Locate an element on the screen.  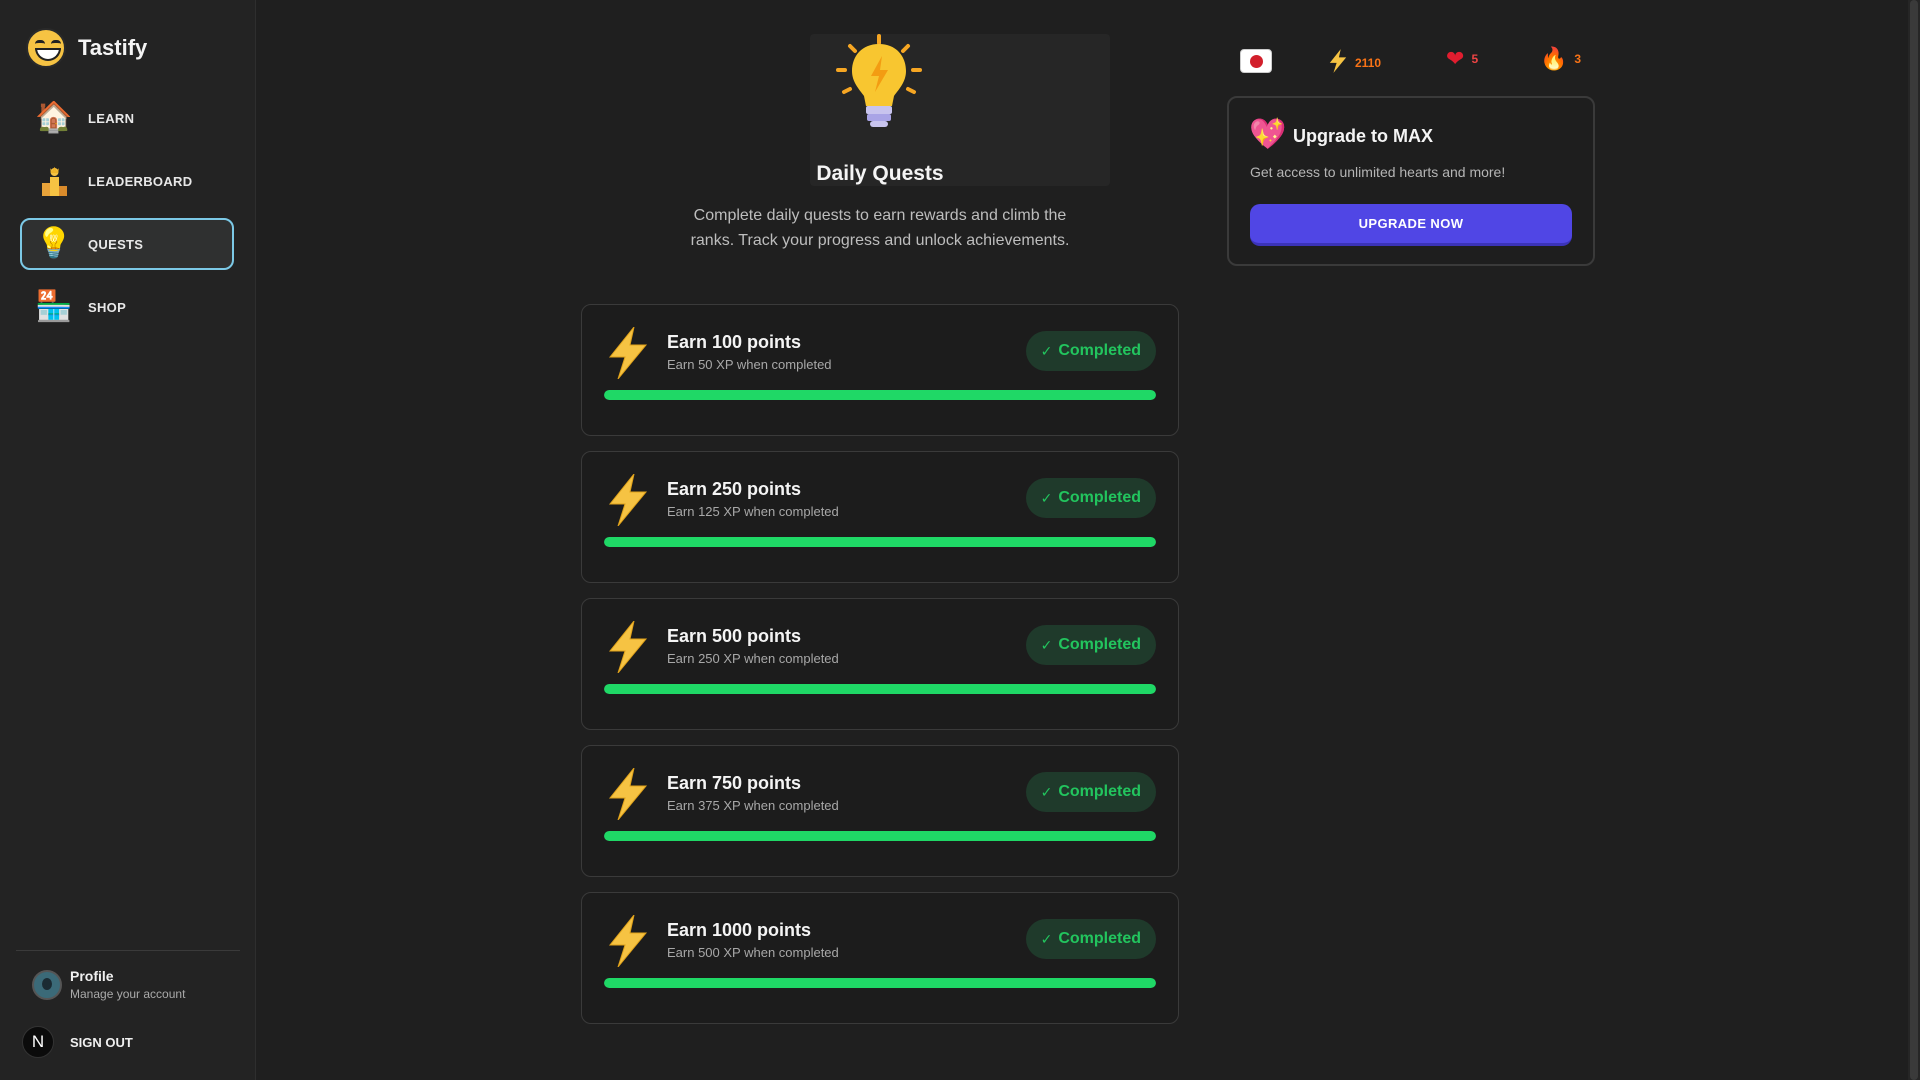
avatar is located at coordinates (47, 984).